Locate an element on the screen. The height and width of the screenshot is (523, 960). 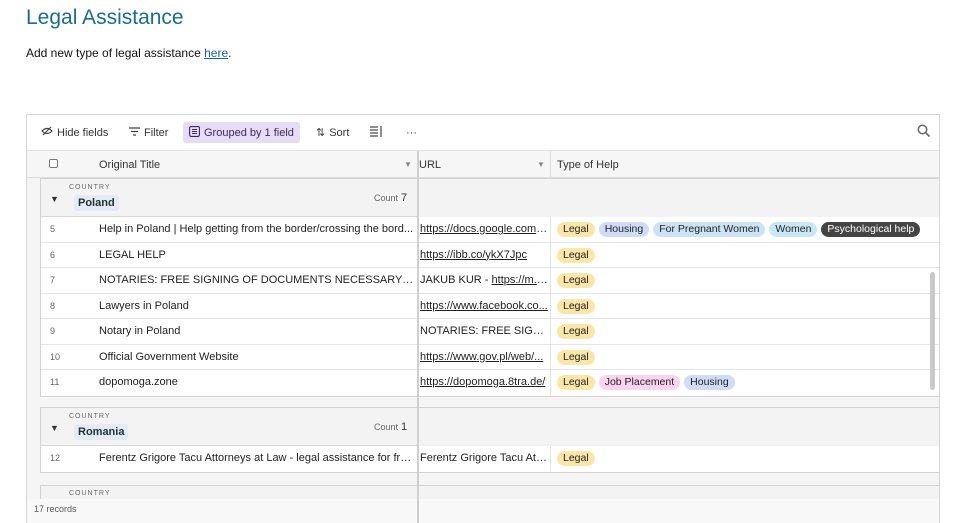
cell-original-title: Notary in Poland is located at coordinates (257, 331).